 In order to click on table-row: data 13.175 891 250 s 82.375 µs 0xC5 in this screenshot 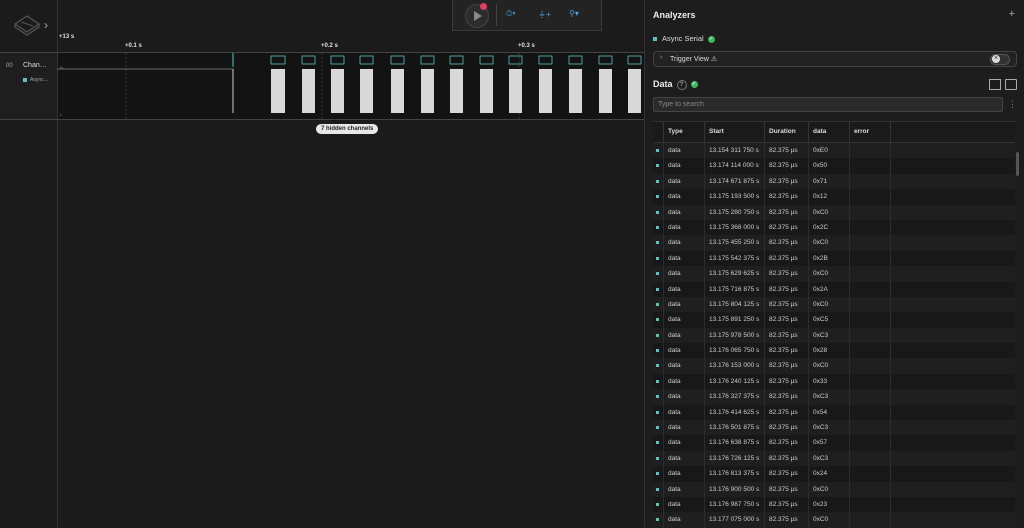, I will do `click(834, 320)`.